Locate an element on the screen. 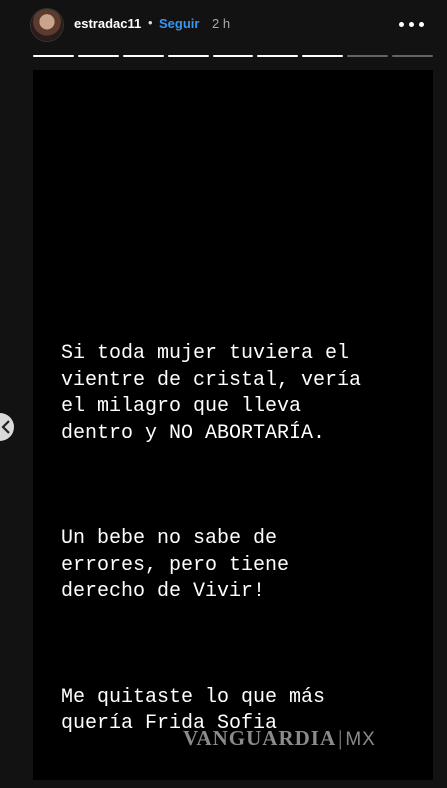 The height and width of the screenshot is (788, 447). watermark: VANGUARDIA| MX is located at coordinates (279, 738).